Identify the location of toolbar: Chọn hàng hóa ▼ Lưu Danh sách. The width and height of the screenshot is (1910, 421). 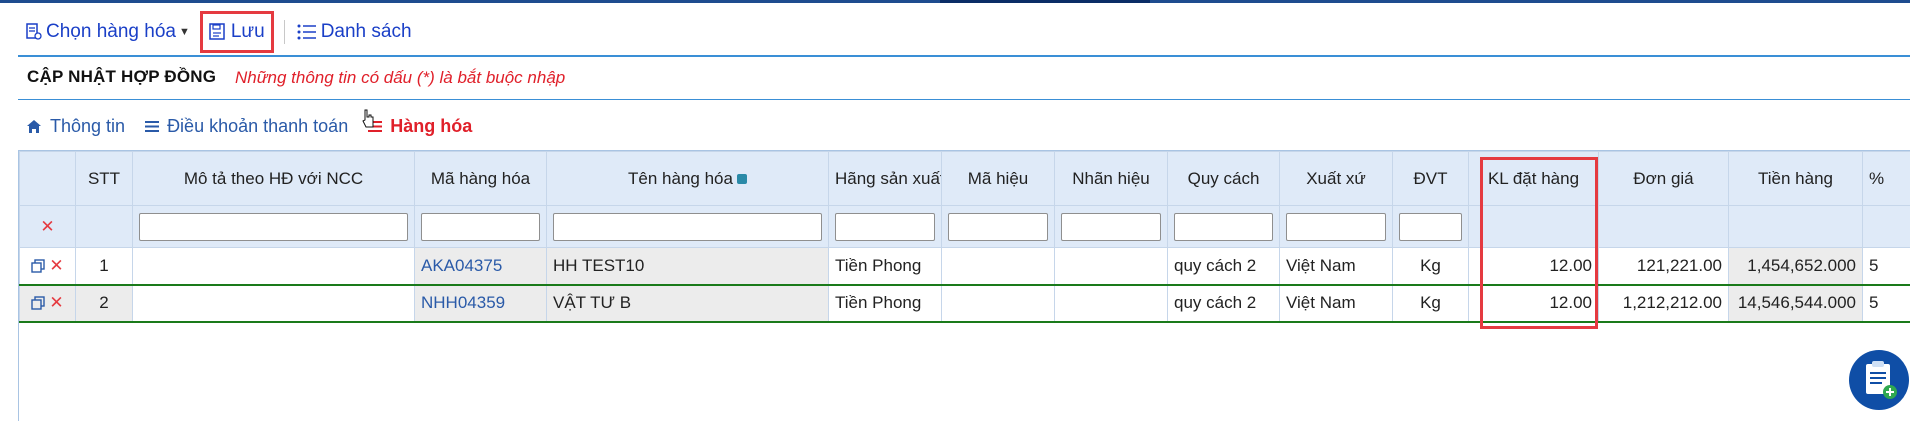
(215, 32).